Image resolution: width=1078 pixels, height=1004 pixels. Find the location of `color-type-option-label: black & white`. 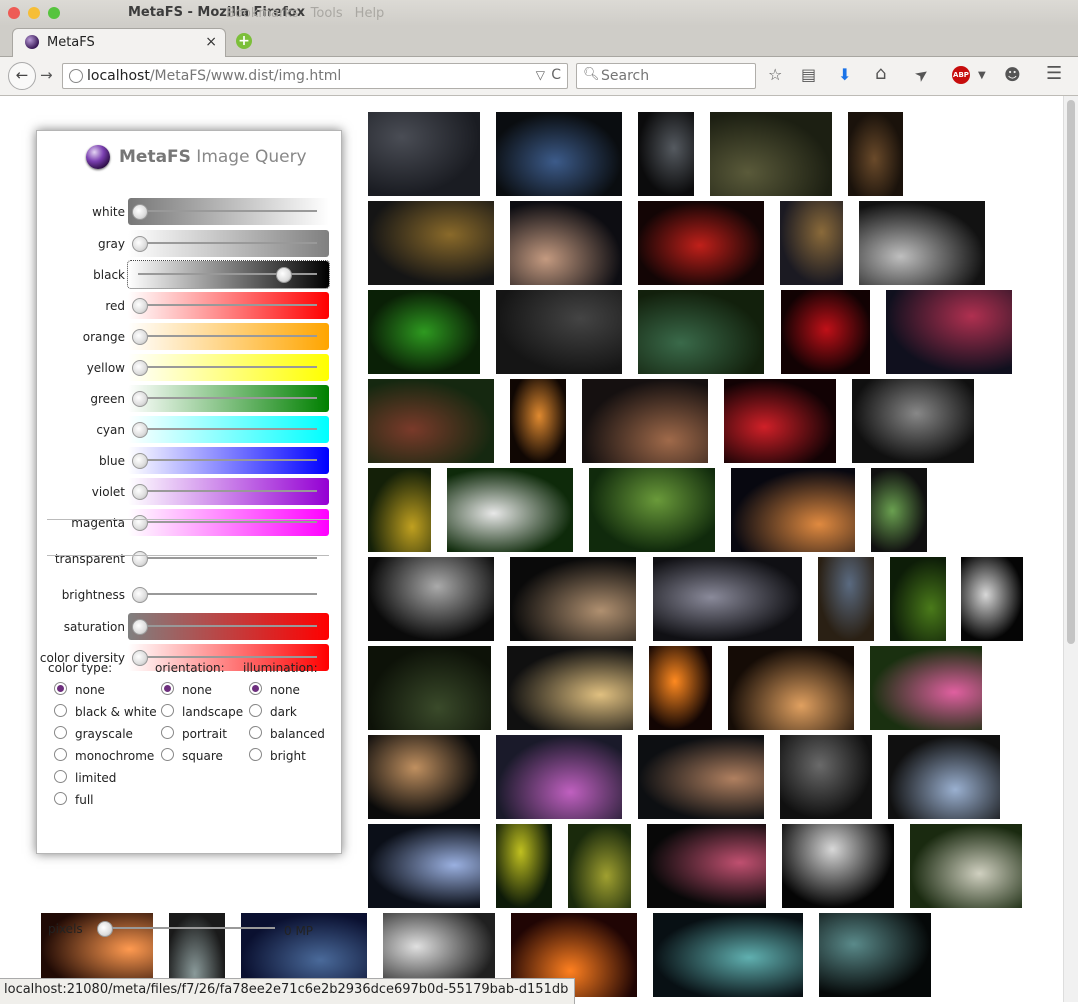

color-type-option-label: black & white is located at coordinates (116, 712).